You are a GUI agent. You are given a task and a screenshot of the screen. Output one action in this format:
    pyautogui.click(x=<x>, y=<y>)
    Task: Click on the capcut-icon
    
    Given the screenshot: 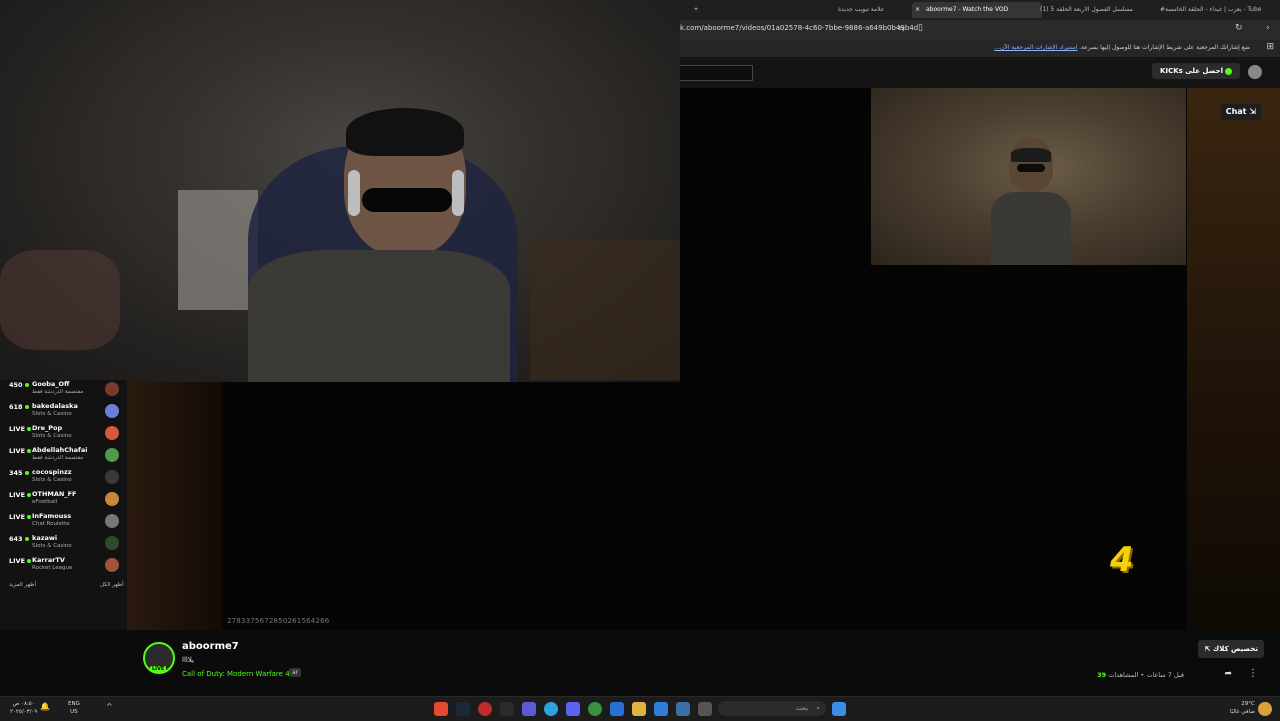 What is the action you would take?
    pyautogui.click(x=507, y=709)
    